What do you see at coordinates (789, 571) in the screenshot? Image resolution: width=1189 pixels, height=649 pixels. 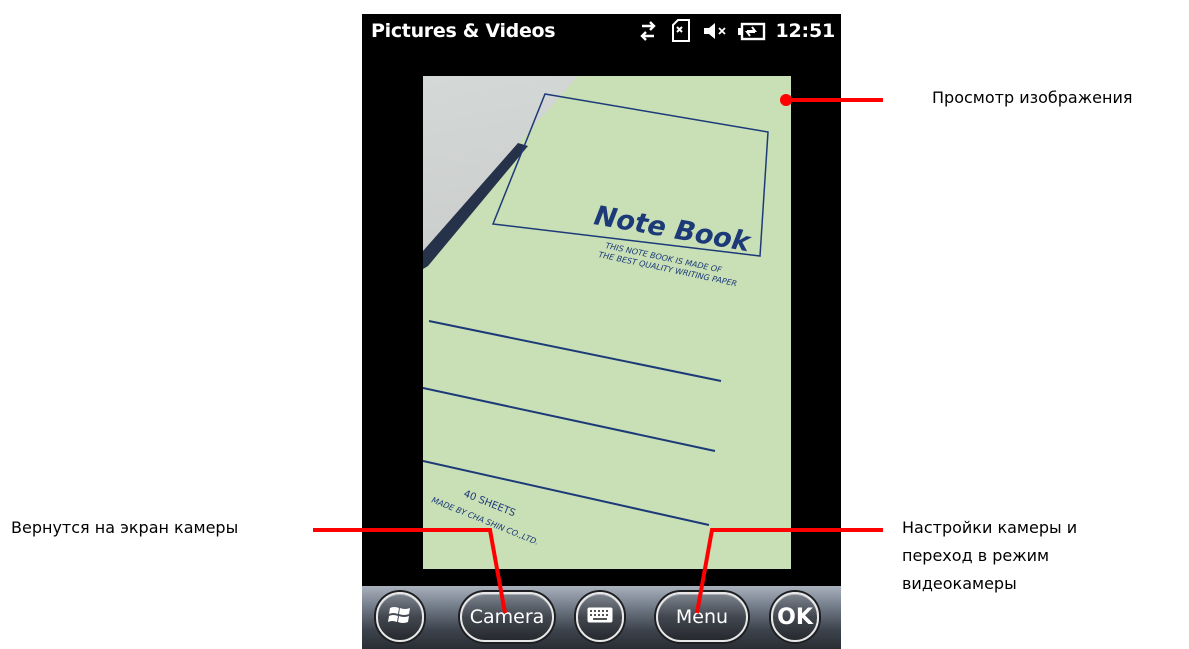 I see `callout-line-menu` at bounding box center [789, 571].